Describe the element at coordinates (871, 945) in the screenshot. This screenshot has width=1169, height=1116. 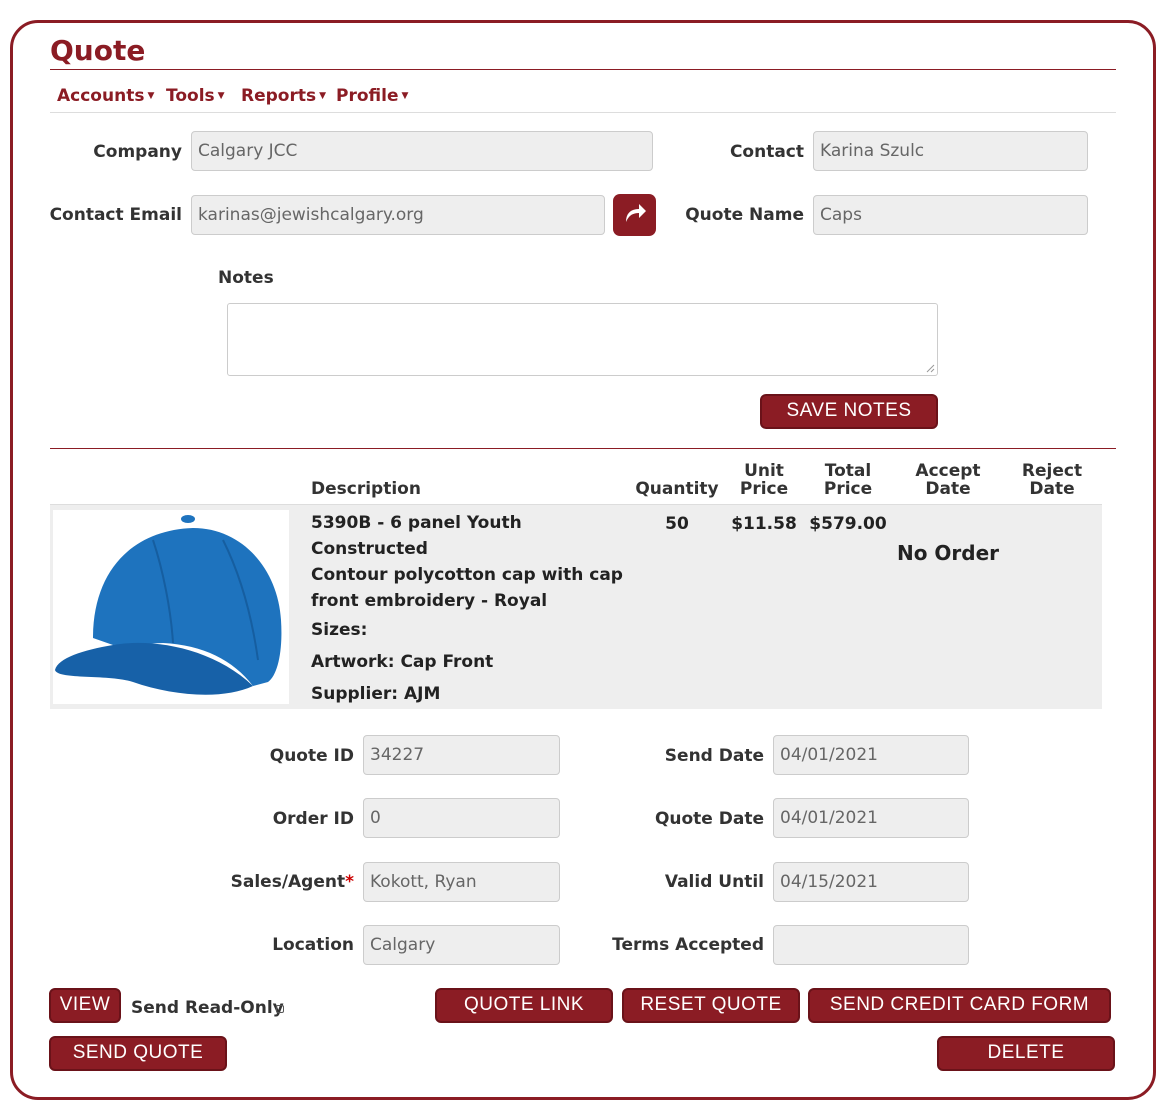
I see `terms-accepted-field` at that location.